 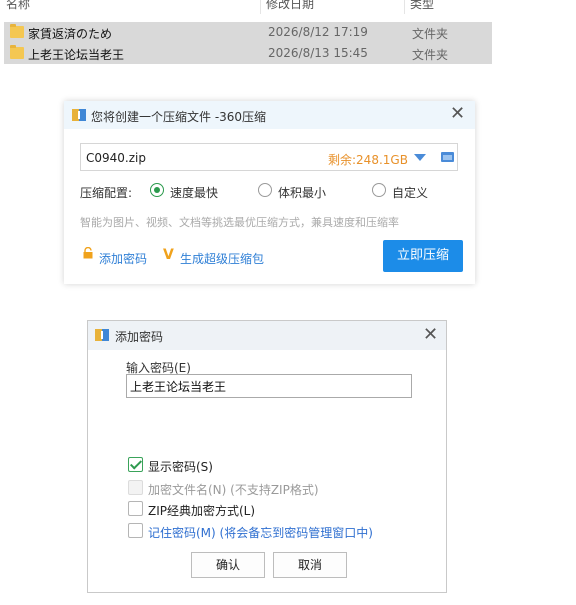 I want to click on add-password-link: 添加密码, so click(x=123, y=258).